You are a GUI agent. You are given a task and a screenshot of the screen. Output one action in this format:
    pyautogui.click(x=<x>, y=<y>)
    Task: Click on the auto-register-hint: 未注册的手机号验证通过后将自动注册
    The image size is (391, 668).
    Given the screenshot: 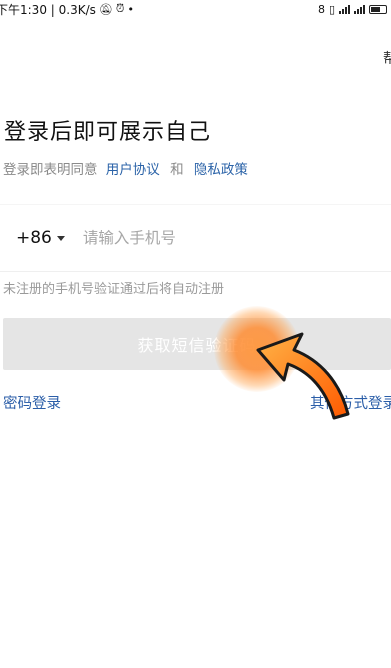 What is the action you would take?
    pyautogui.click(x=114, y=289)
    